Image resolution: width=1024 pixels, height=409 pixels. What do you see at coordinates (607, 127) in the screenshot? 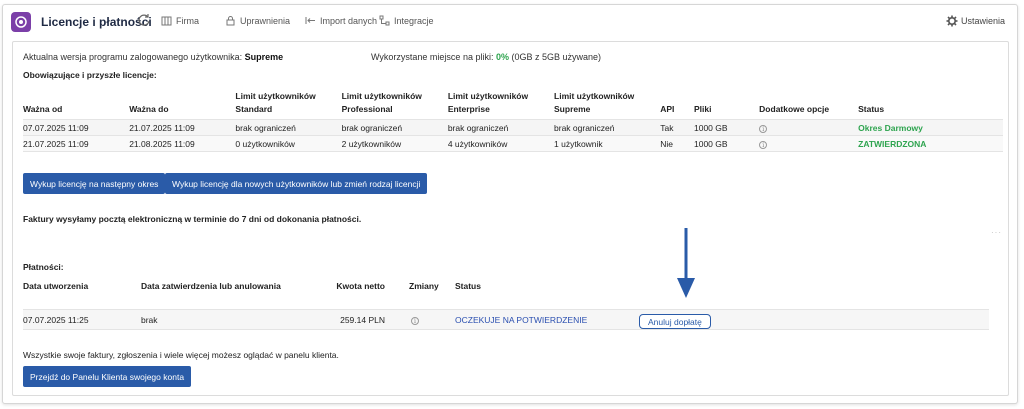
I see `cell-supreme: brak ograniczeń` at bounding box center [607, 127].